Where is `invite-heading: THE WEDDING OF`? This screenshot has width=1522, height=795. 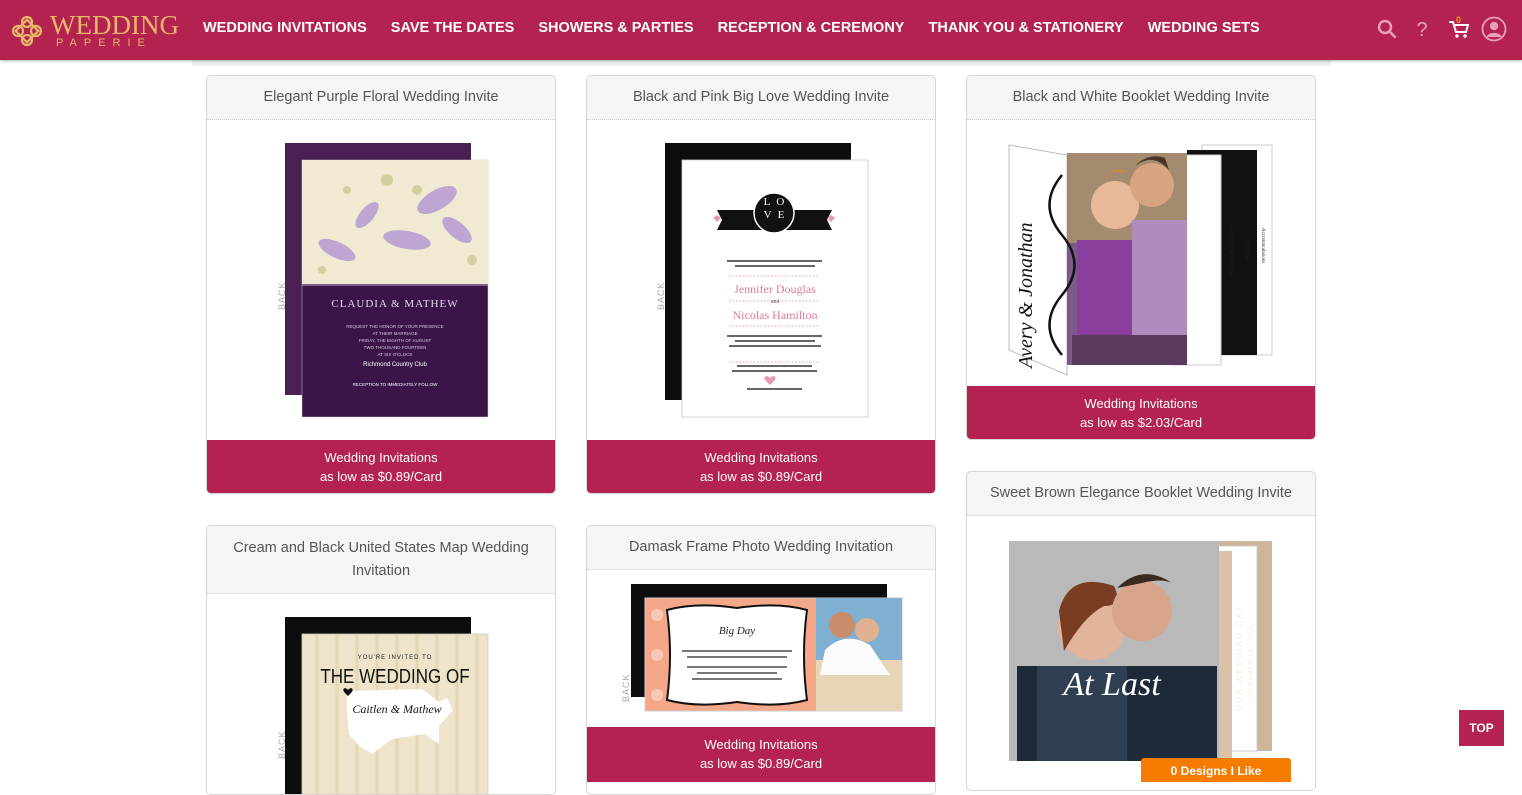
invite-heading: THE WEDDING OF is located at coordinates (395, 677).